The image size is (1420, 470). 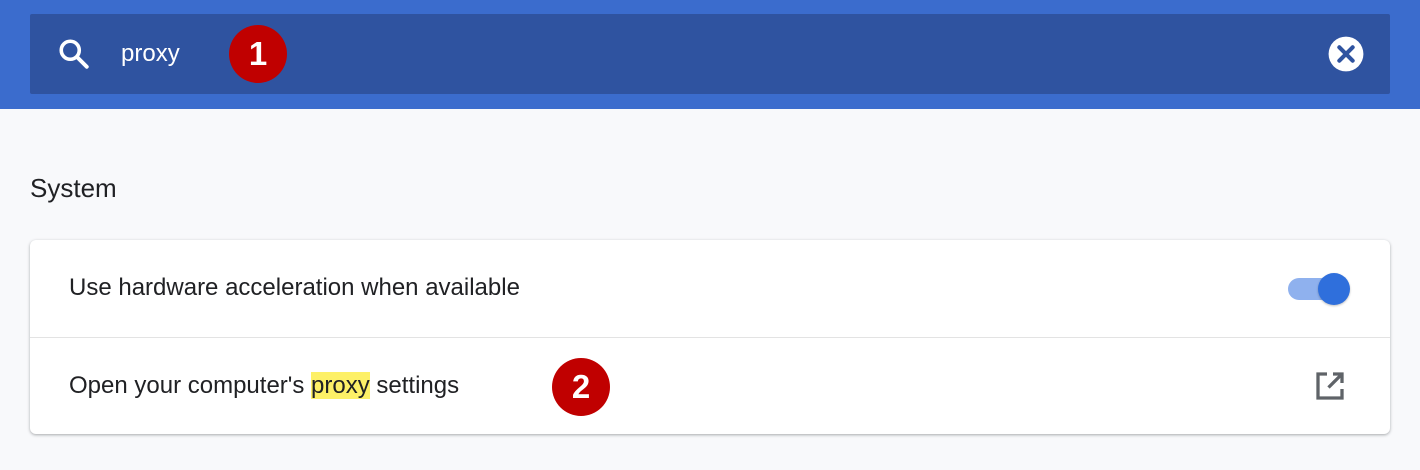 I want to click on proxy-settings-label: Open your computer's proxy settings, so click(x=264, y=386).